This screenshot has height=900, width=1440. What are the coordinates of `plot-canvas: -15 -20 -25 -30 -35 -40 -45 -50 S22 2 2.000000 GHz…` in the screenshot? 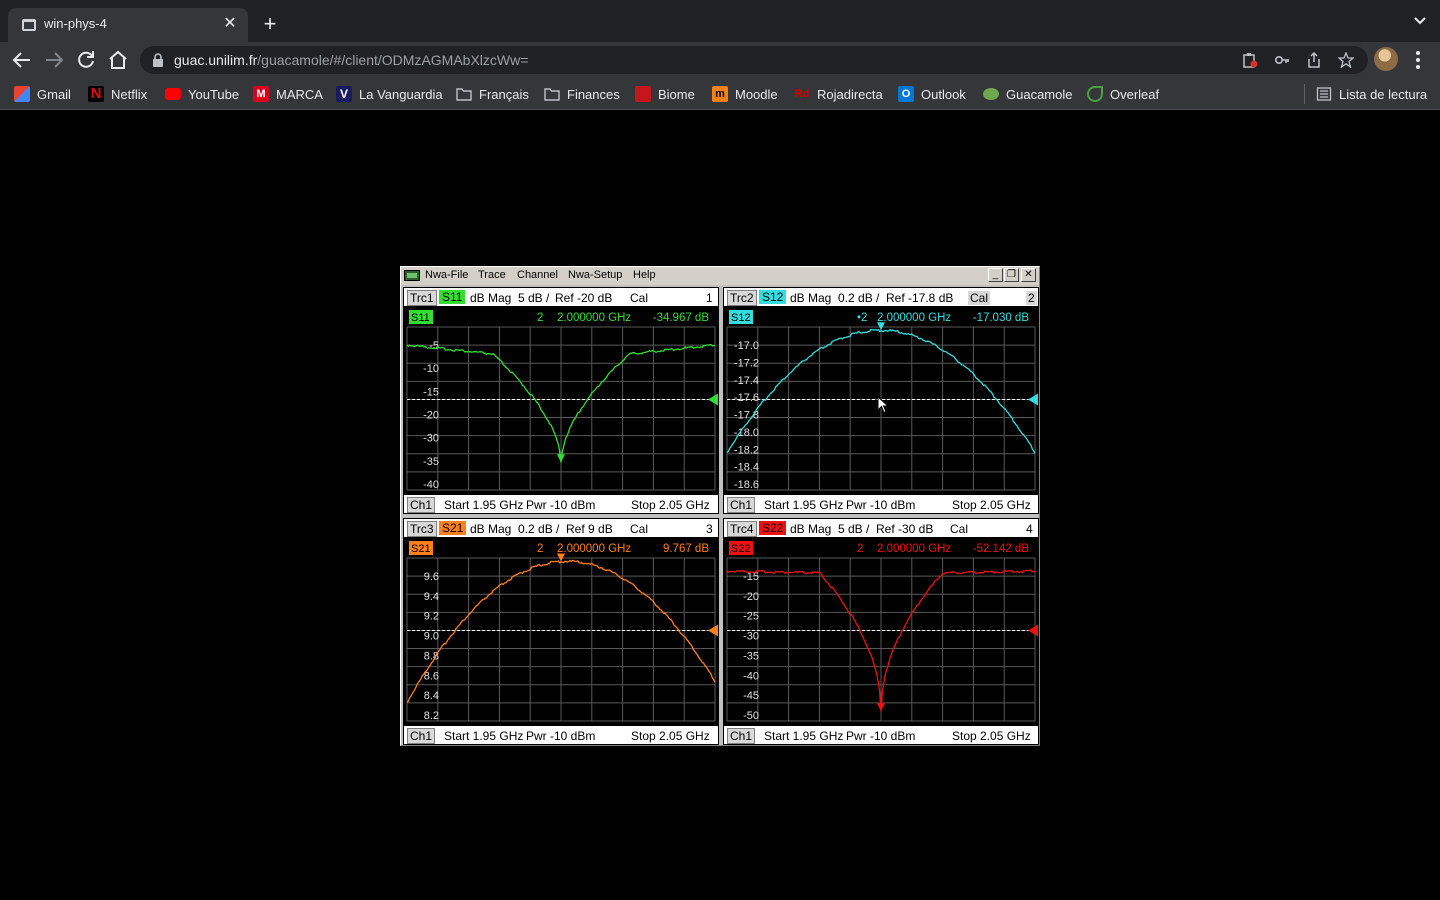 It's located at (881, 631).